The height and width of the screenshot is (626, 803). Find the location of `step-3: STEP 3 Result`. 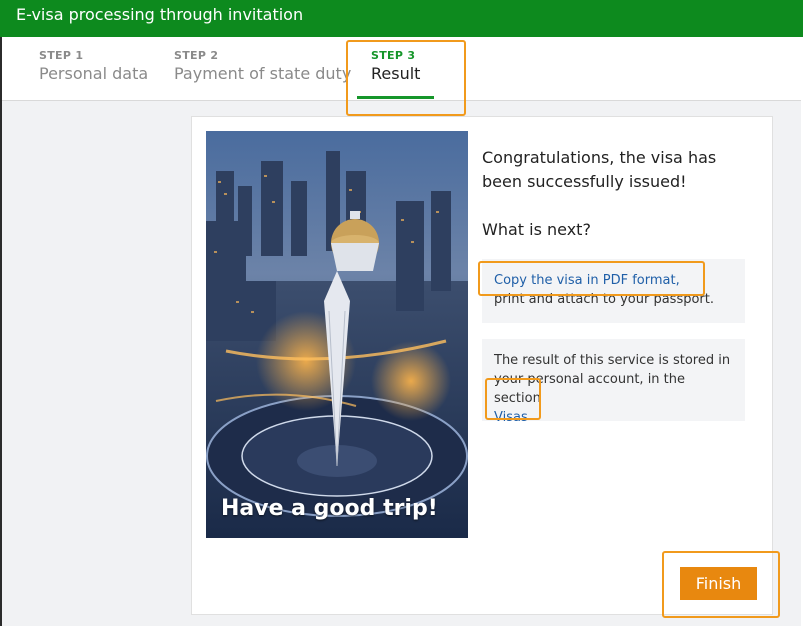

step-3: STEP 3 Result is located at coordinates (395, 66).